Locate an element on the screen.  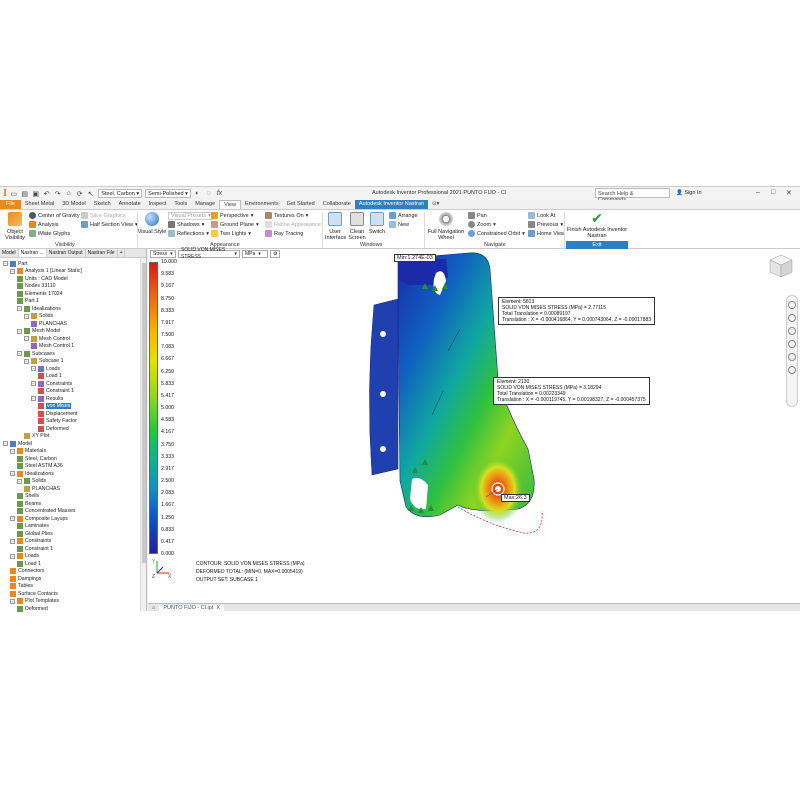
scrollbar-thumb is located at coordinates (144, 413).